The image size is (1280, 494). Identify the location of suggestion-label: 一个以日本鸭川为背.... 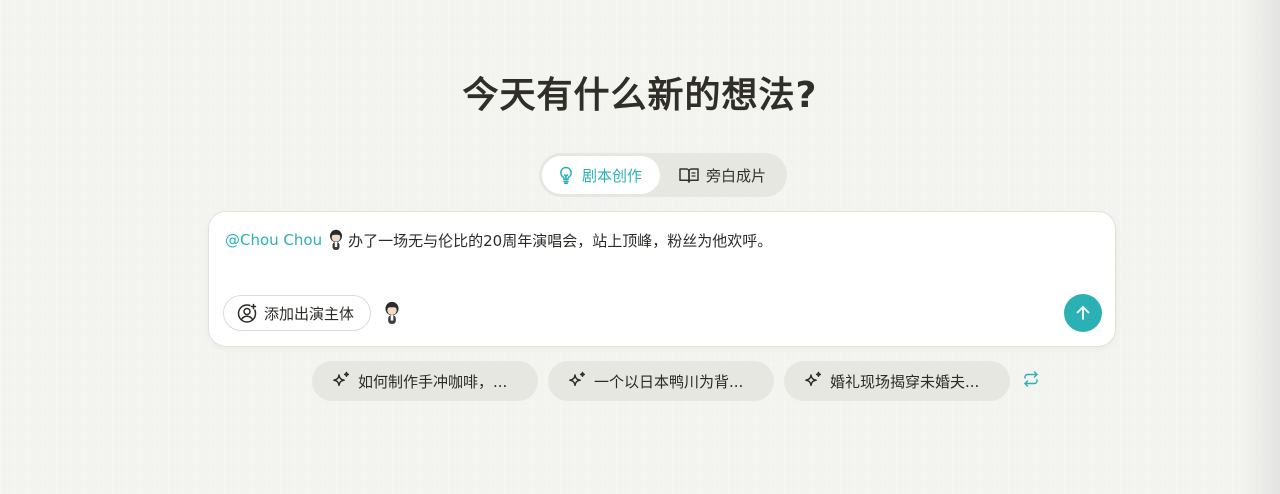
(669, 381).